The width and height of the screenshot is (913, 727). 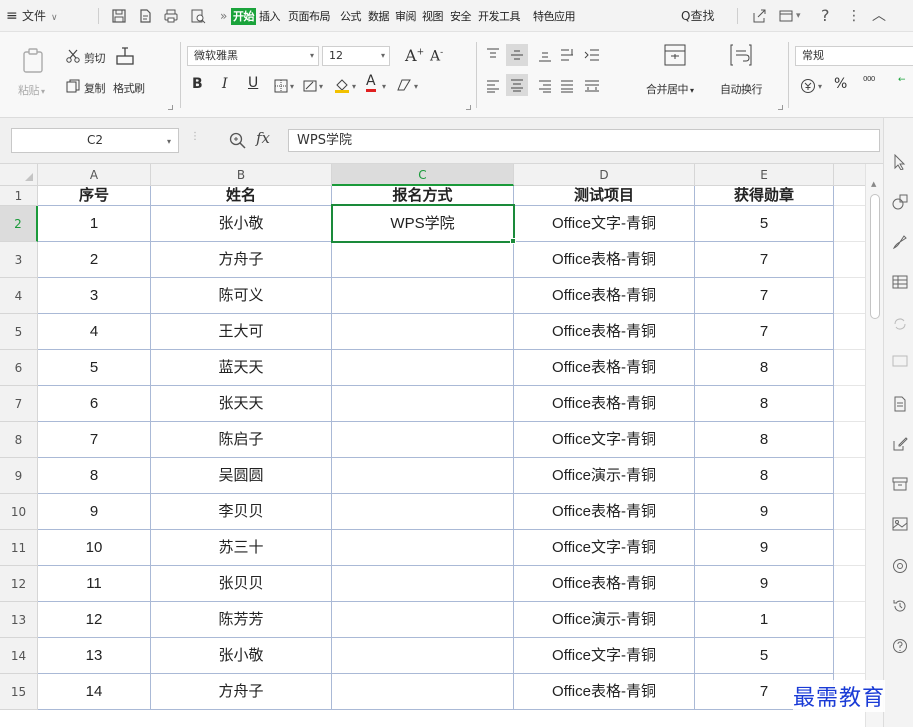 I want to click on share-icon, so click(x=759, y=16).